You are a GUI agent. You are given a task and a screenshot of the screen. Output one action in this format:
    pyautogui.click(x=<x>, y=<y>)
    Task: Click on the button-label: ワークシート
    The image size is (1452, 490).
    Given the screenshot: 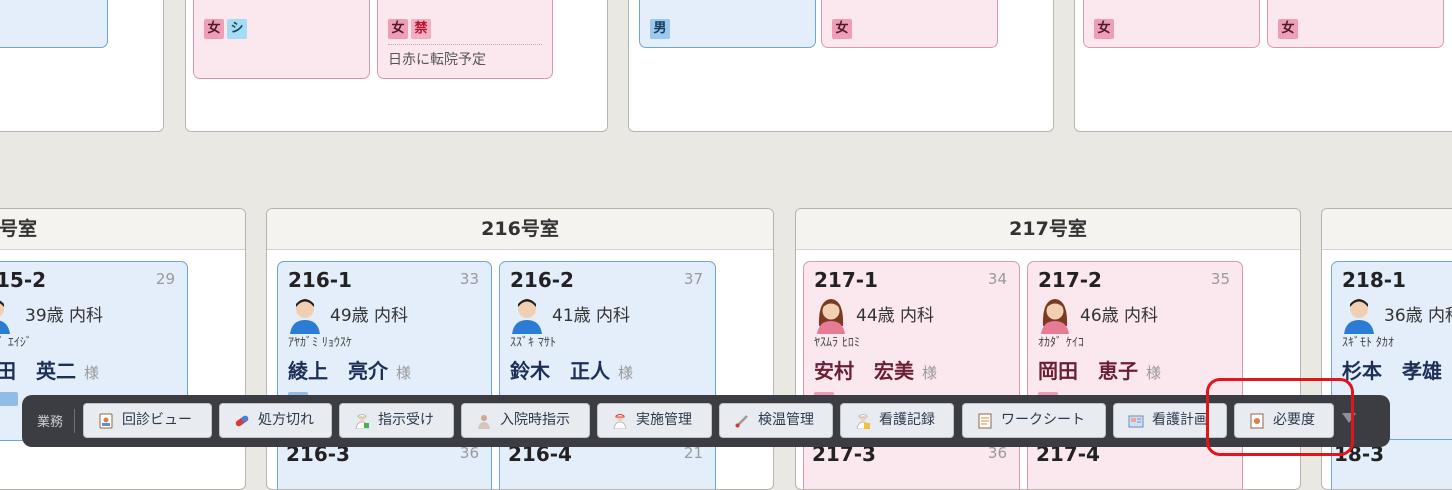 What is the action you would take?
    pyautogui.click(x=1043, y=420)
    